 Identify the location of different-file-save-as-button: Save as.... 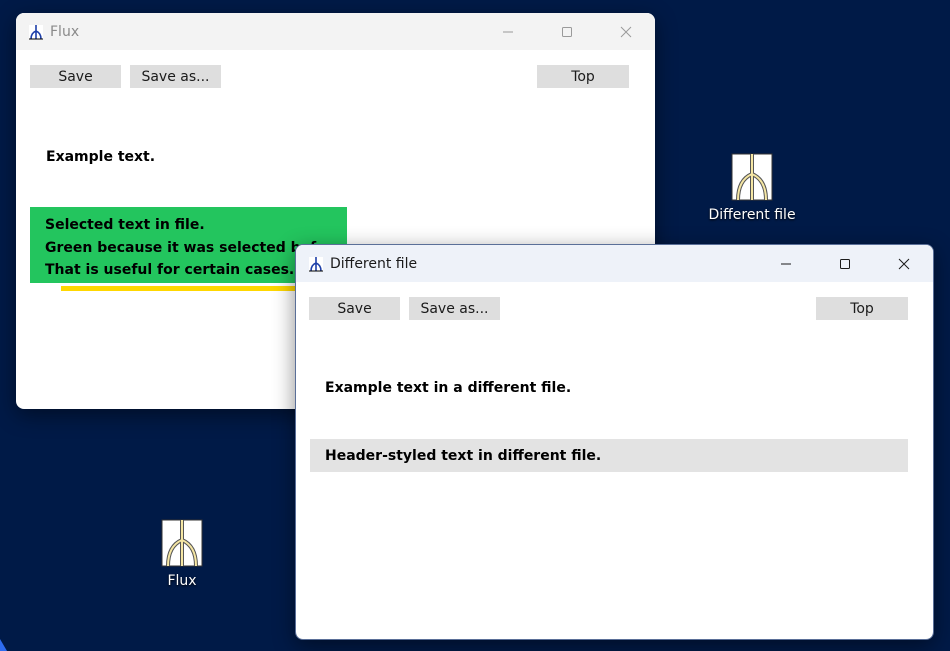
(454, 308).